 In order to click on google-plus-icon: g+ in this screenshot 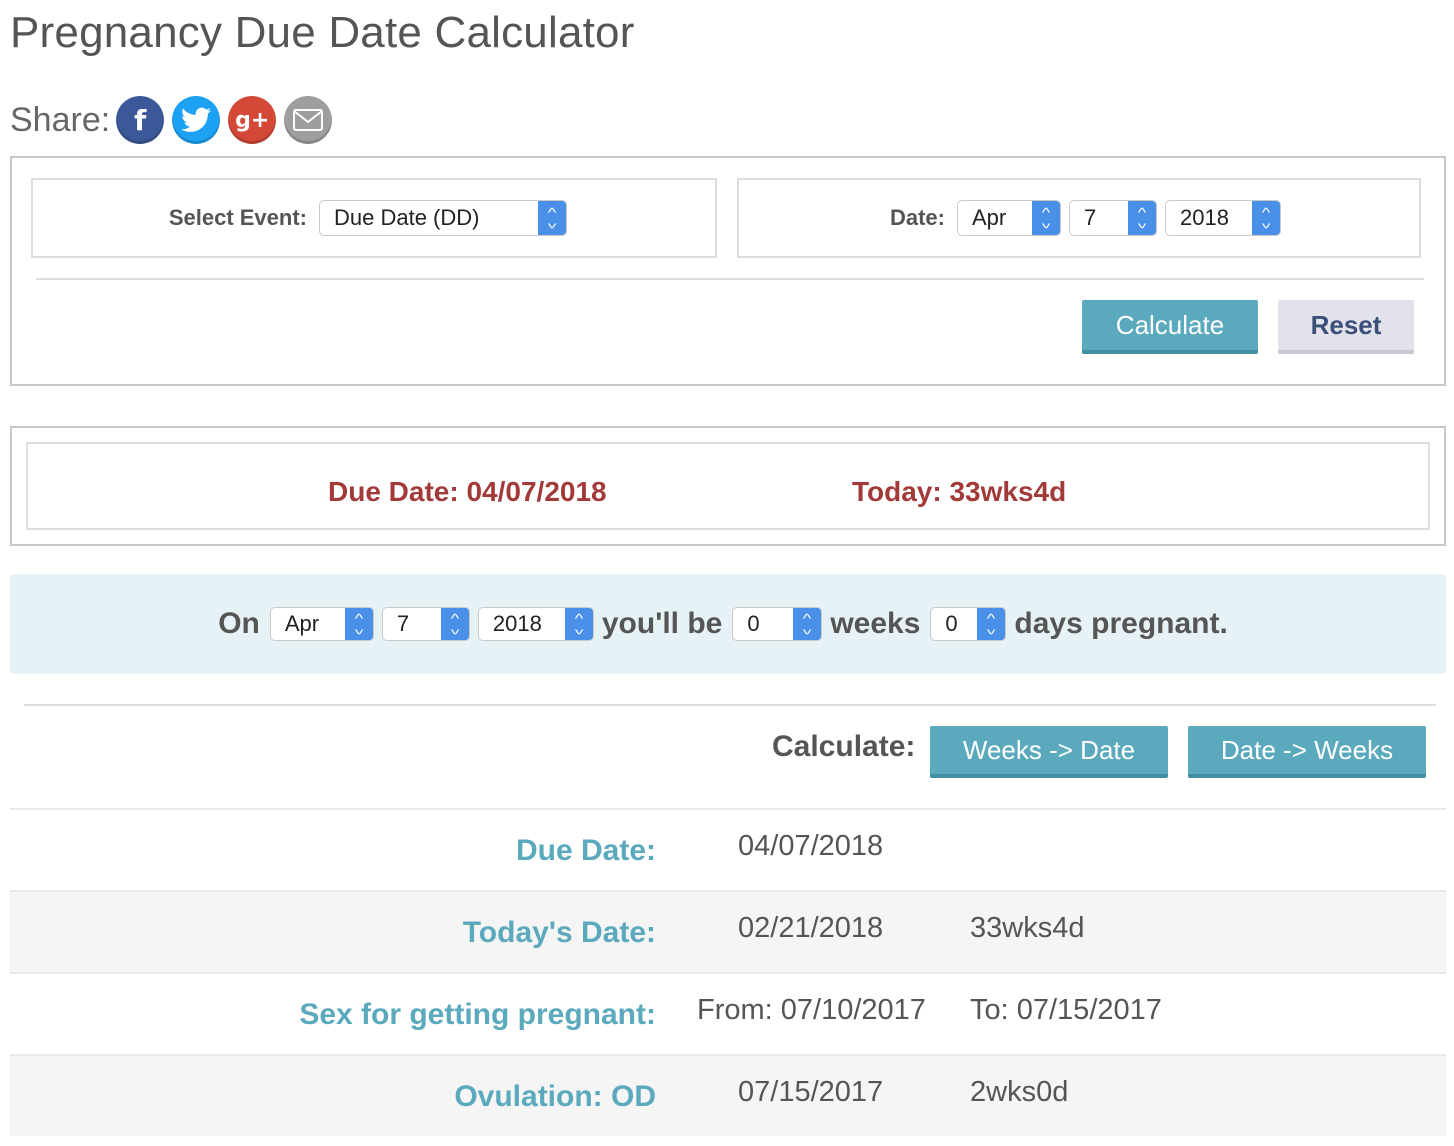, I will do `click(252, 120)`.